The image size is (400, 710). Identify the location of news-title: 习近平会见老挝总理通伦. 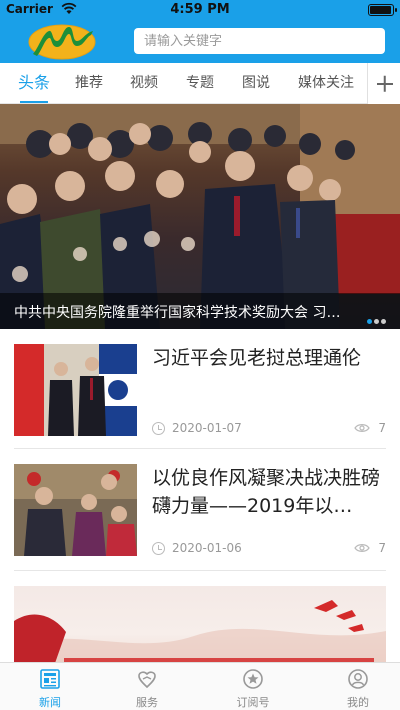
(257, 358).